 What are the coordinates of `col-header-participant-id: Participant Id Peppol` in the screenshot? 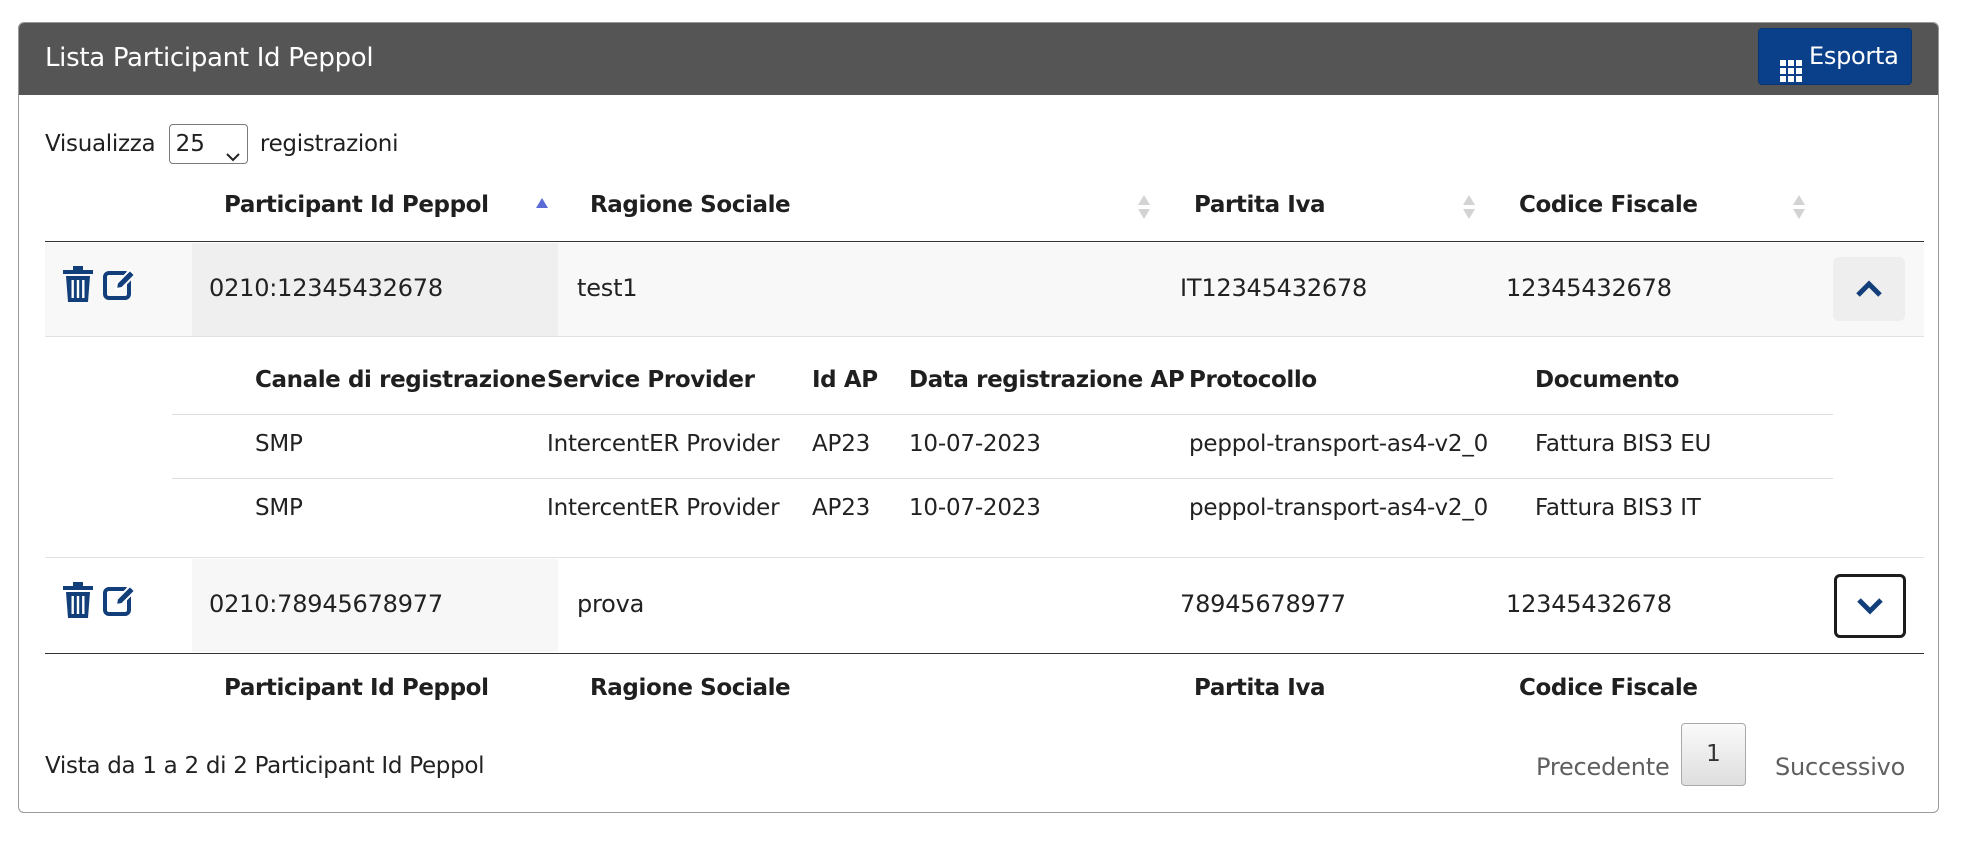 It's located at (356, 205).